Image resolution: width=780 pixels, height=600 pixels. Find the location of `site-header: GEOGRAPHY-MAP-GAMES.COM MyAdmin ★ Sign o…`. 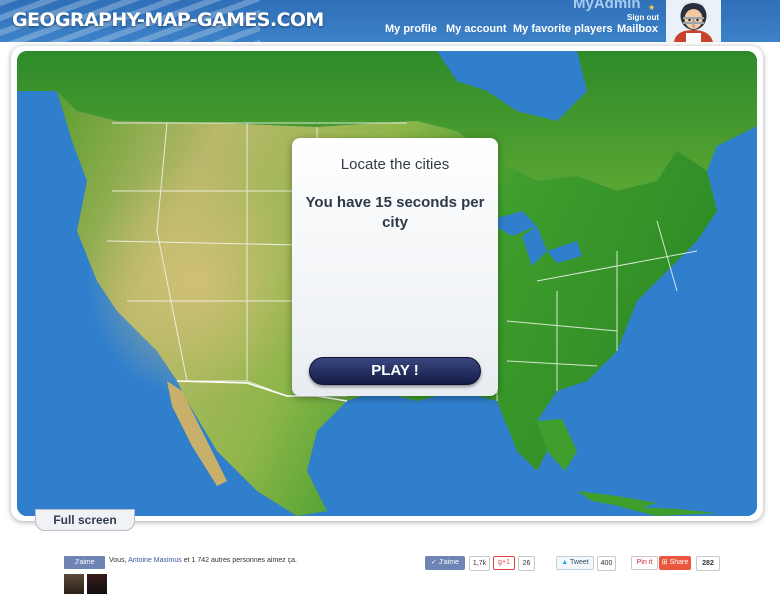

site-header: GEOGRAPHY-MAP-GAMES.COM MyAdmin ★ Sign o… is located at coordinates (390, 21).